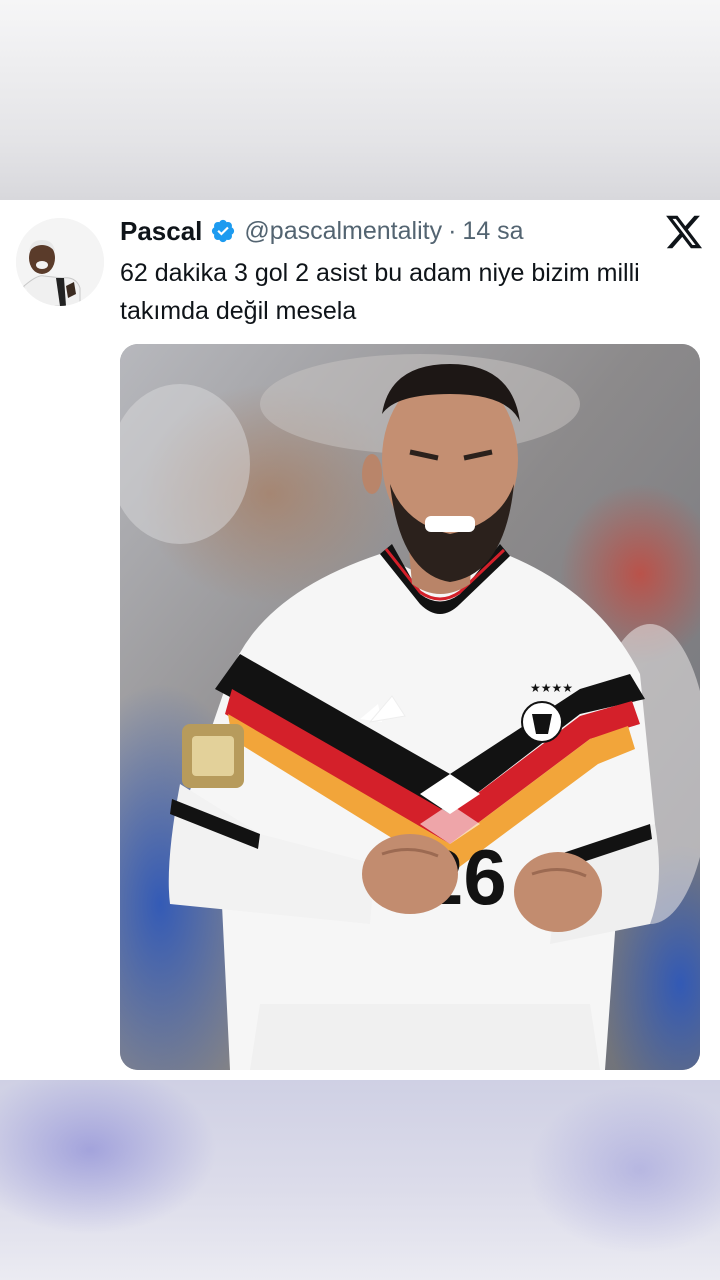  What do you see at coordinates (161, 231) in the screenshot?
I see `author-name: Pascal` at bounding box center [161, 231].